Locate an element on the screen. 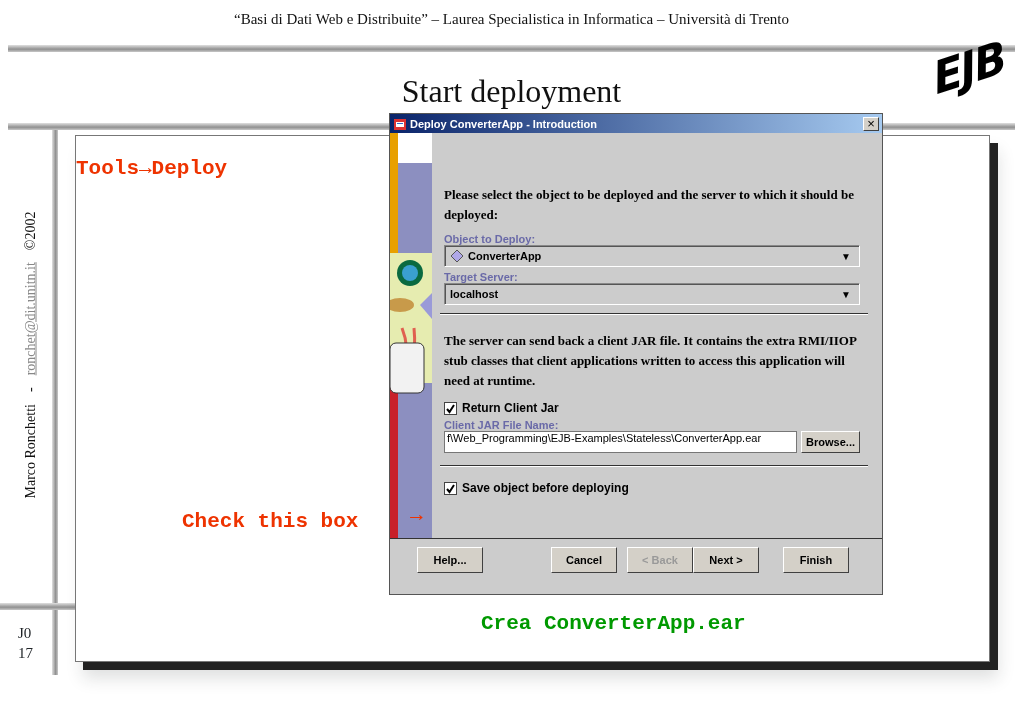  instruction-text: Please select the object to be deployed and the server to which it should be deployed: is located at coordinates (649, 205).